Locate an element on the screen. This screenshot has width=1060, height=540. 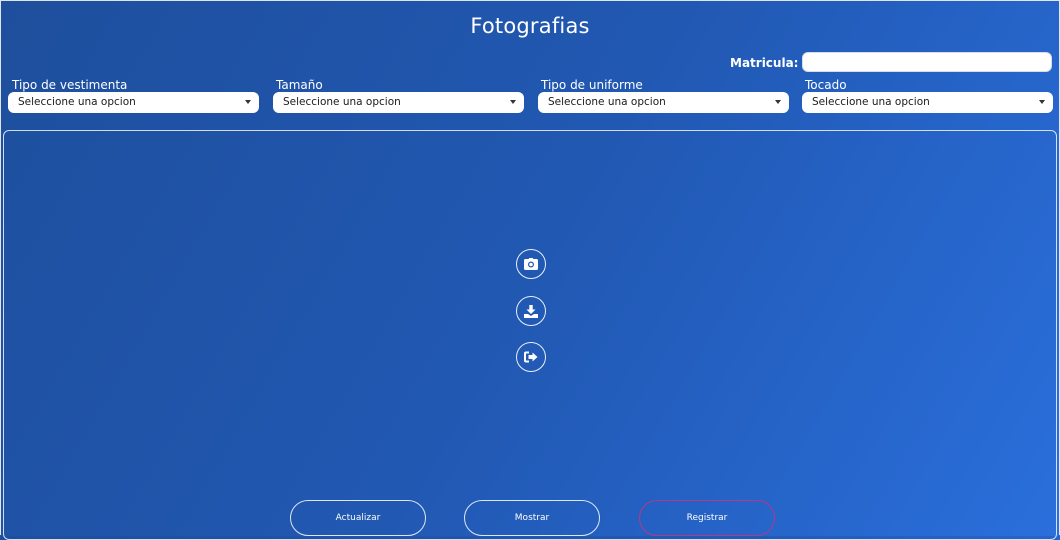
page-title: Fotografias is located at coordinates (530, 26).